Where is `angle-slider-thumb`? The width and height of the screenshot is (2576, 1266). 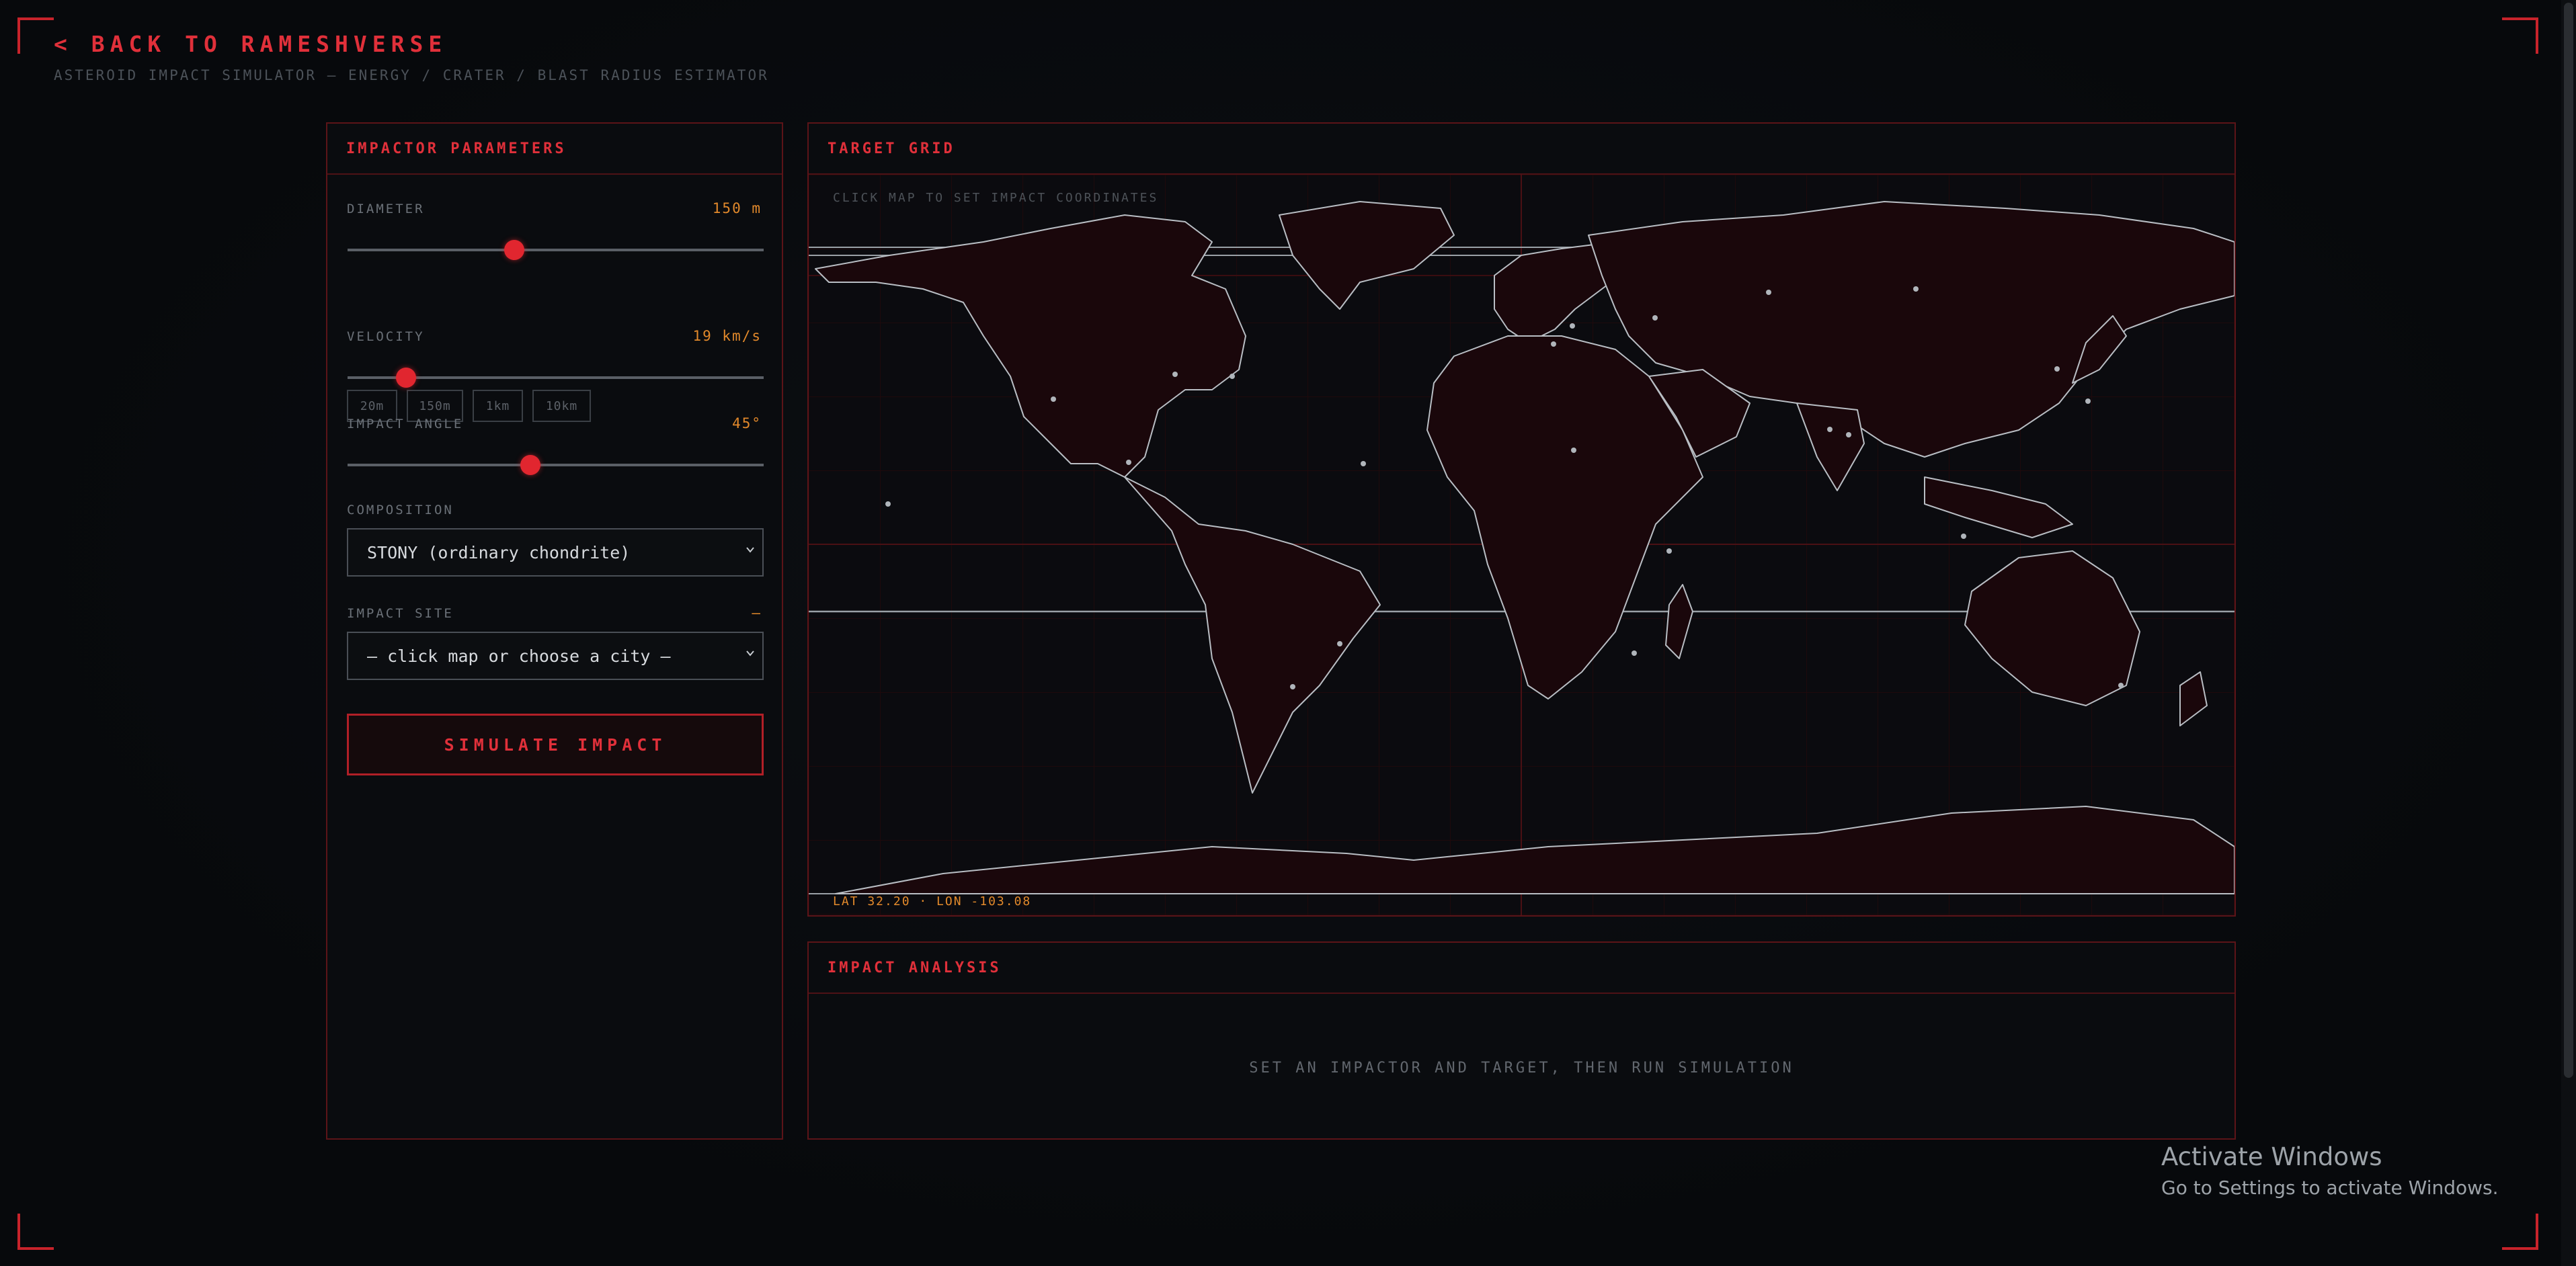 angle-slider-thumb is located at coordinates (530, 465).